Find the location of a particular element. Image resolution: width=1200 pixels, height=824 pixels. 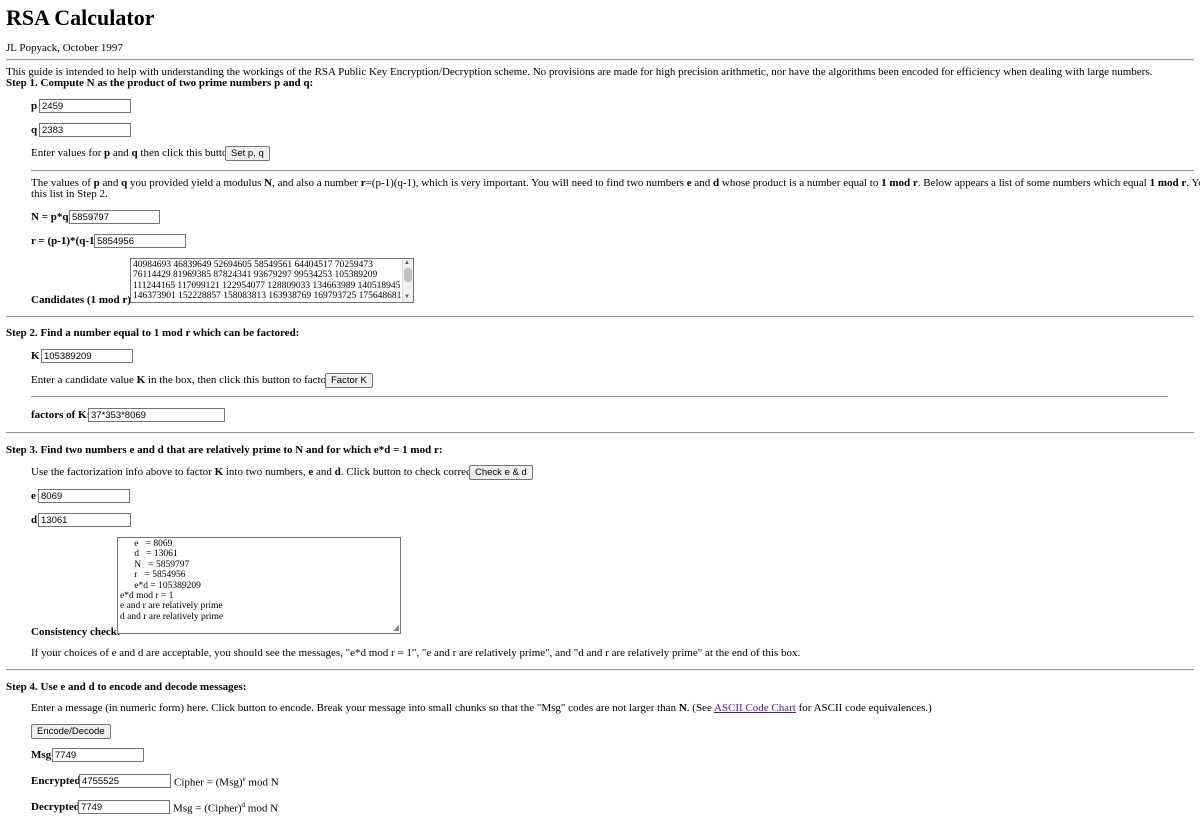

encode-decode-button: Encode/Decode is located at coordinates (71, 731).